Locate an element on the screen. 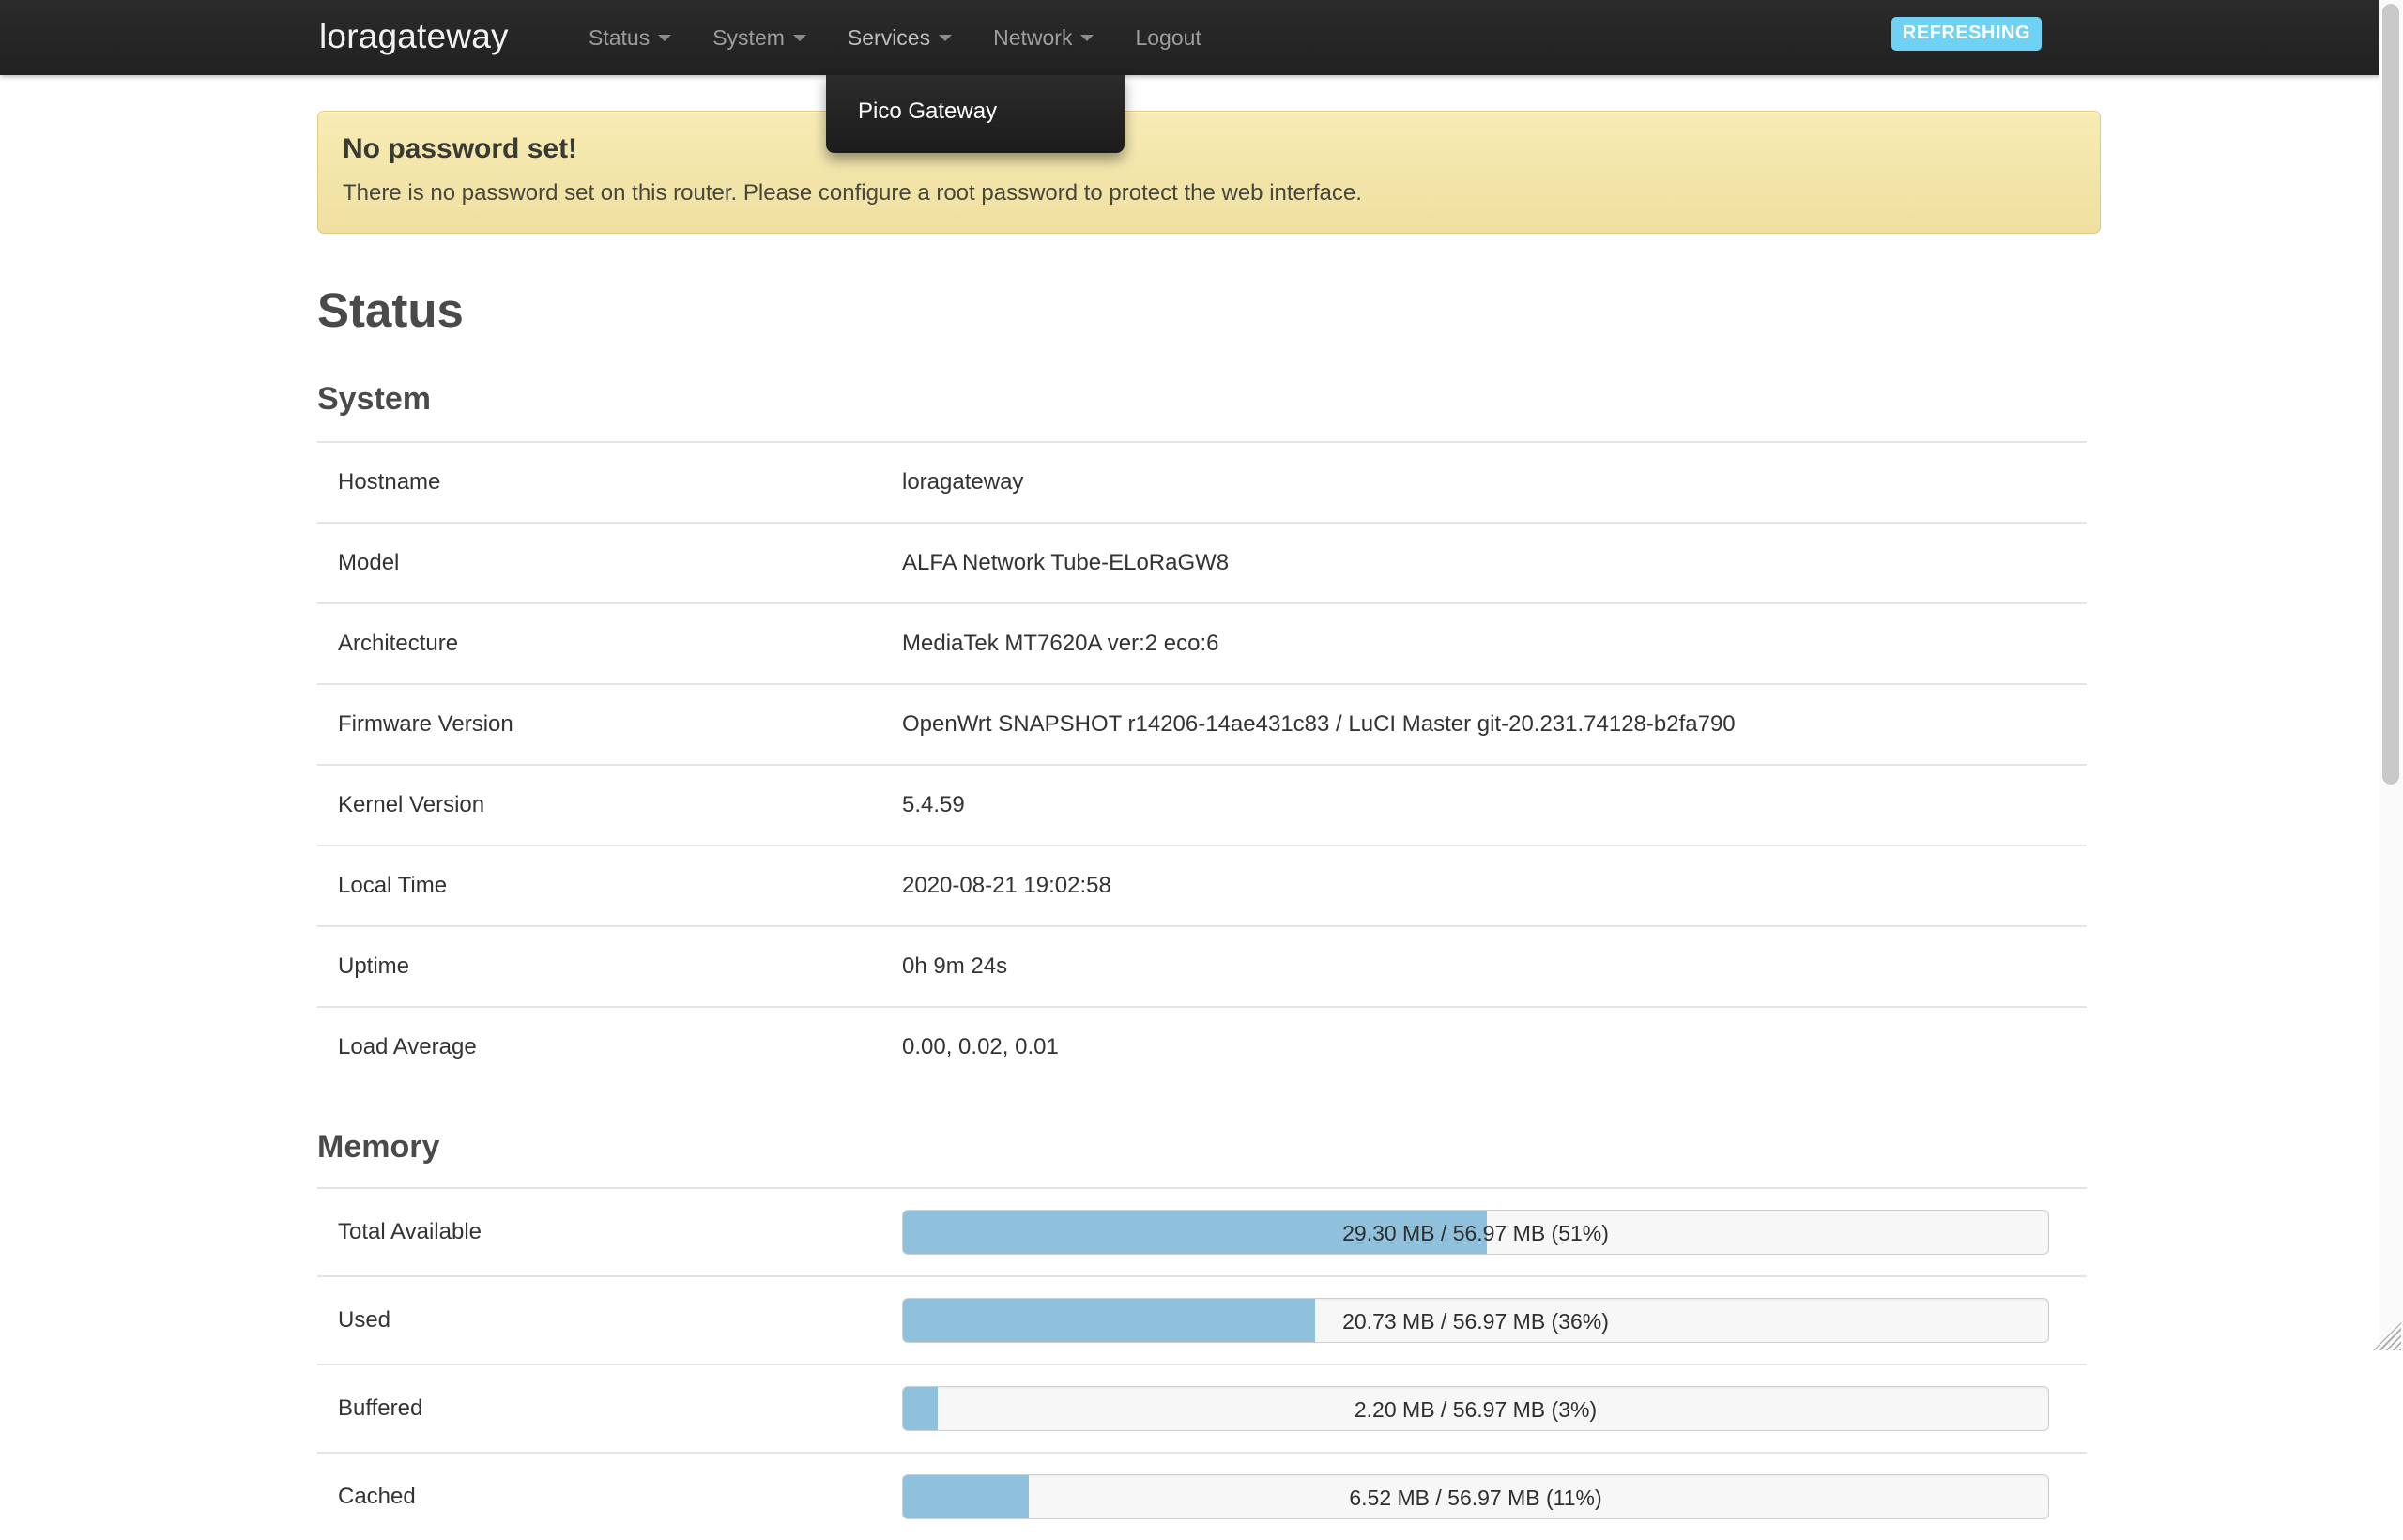 This screenshot has width=2403, height=1540. nav-item-status: Status is located at coordinates (630, 37).